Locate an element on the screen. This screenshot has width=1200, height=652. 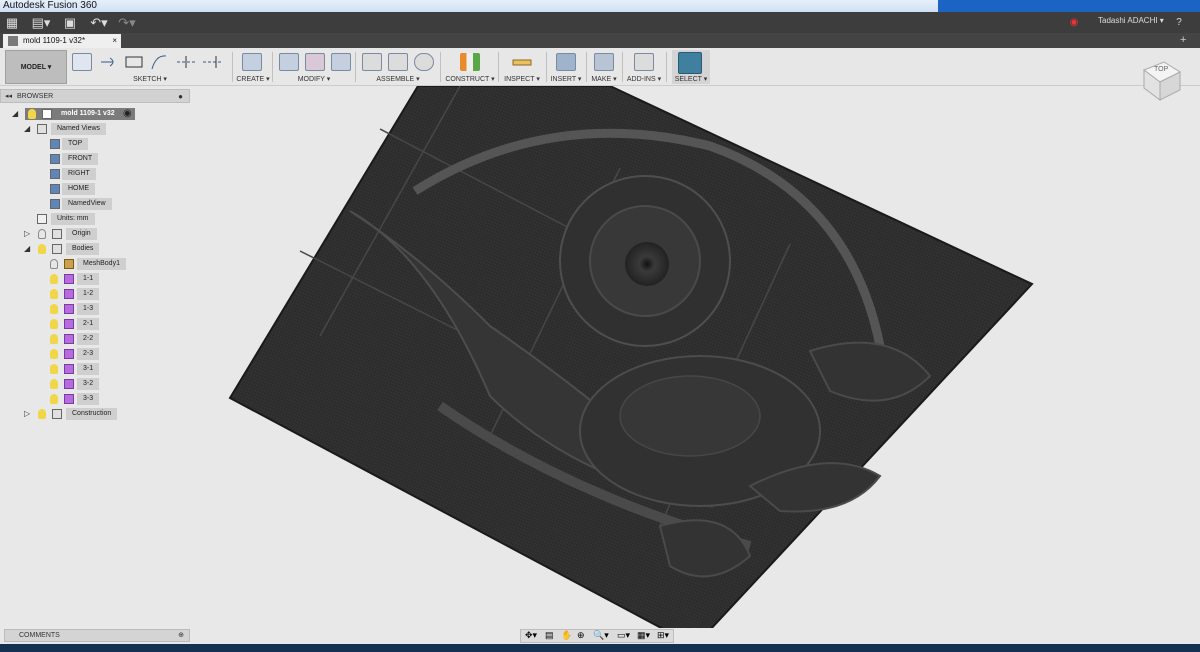
make-menu: MAKE ▾ is located at coordinates (604, 79).